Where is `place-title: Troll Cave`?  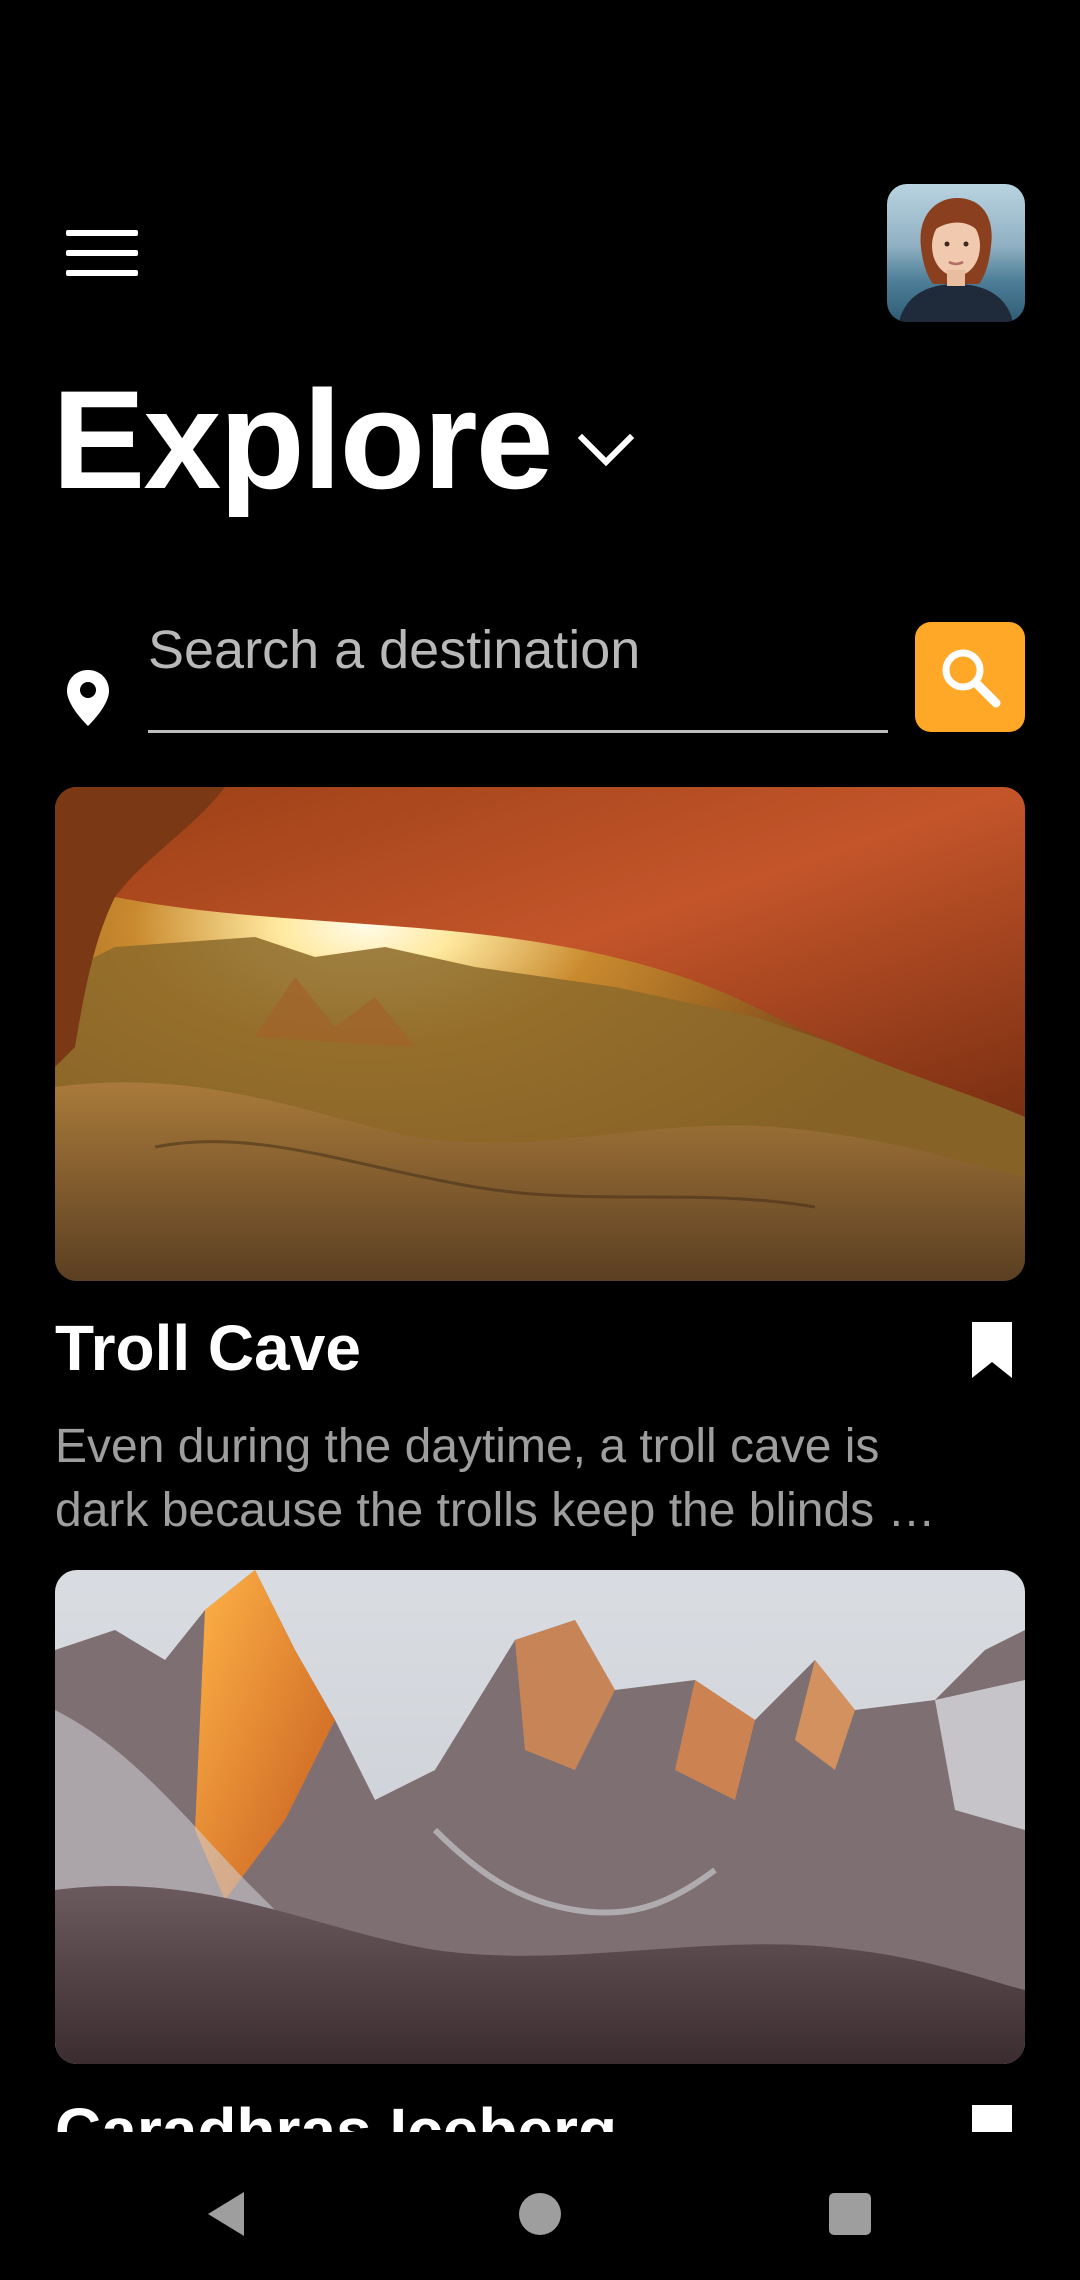 place-title: Troll Cave is located at coordinates (208, 1348).